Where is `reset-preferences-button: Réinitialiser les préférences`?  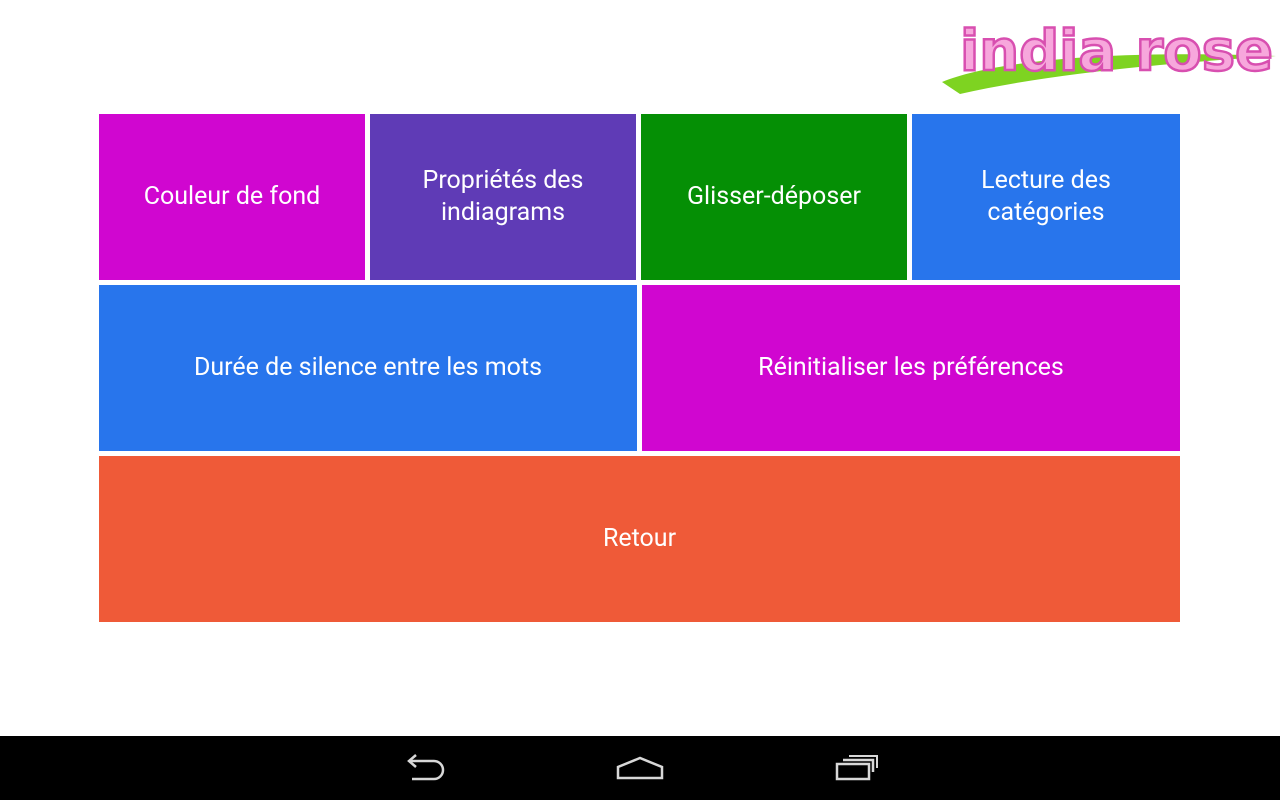 reset-preferences-button: Réinitialiser les préférences is located at coordinates (911, 368).